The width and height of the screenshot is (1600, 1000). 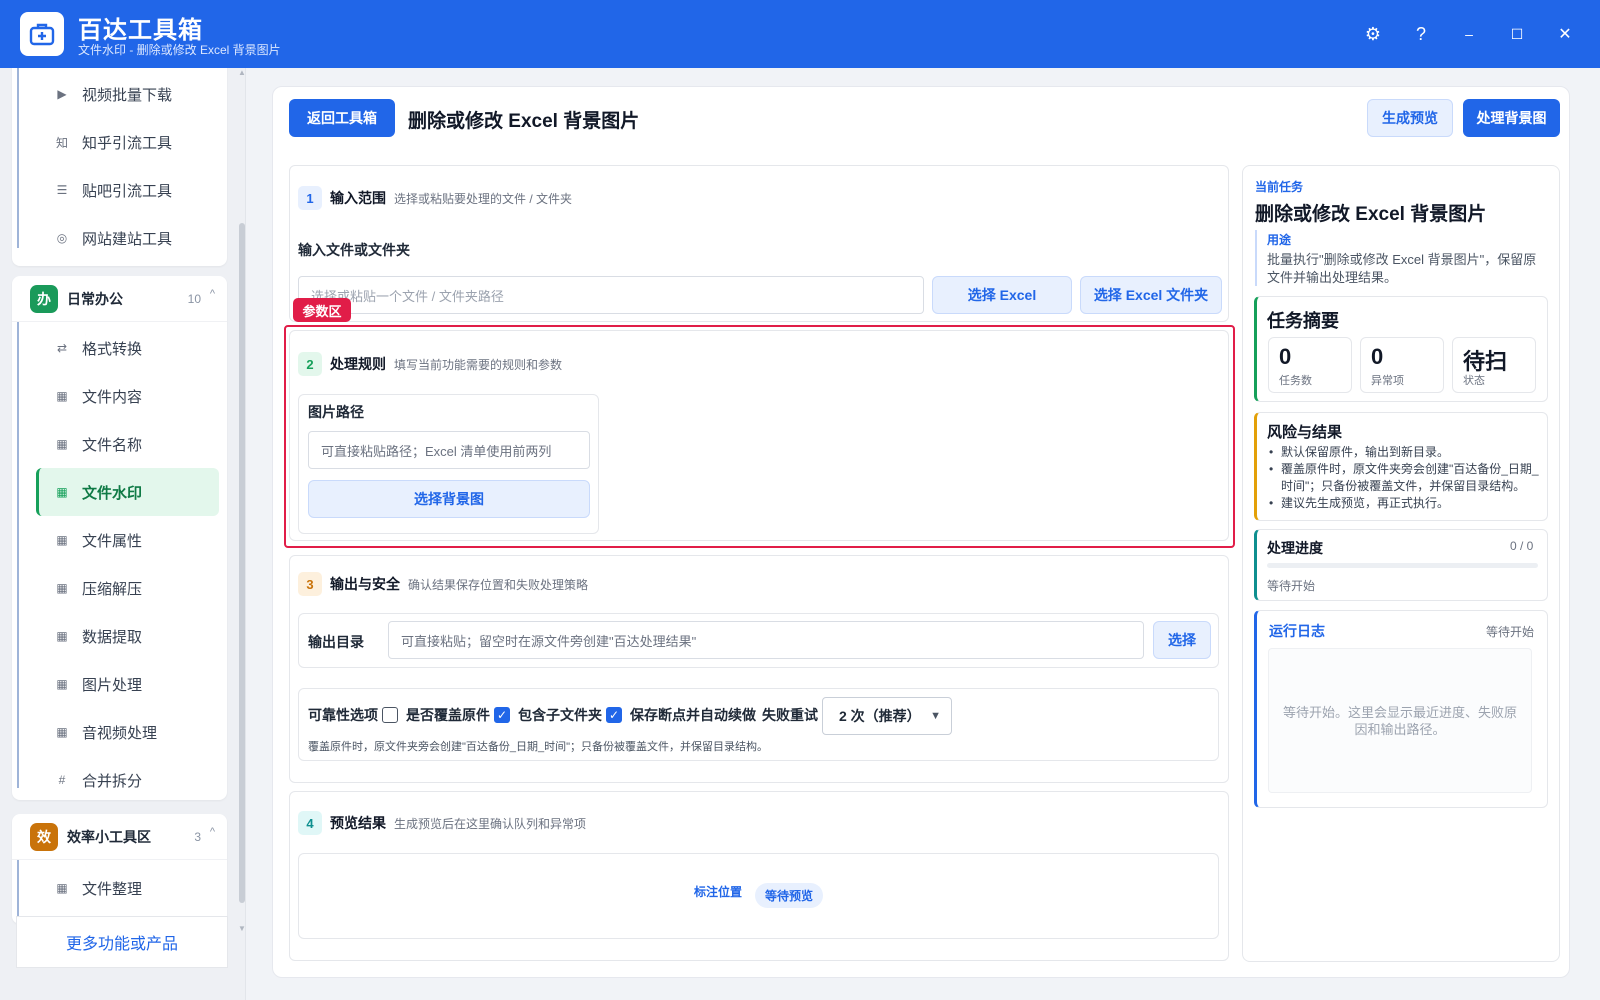 I want to click on sidebar-group-marketing: ▶ 视频批量下载 知知乎引流工具 ☰ 贴吧引流工具 ◎ 网站建站工具, so click(x=119, y=167).